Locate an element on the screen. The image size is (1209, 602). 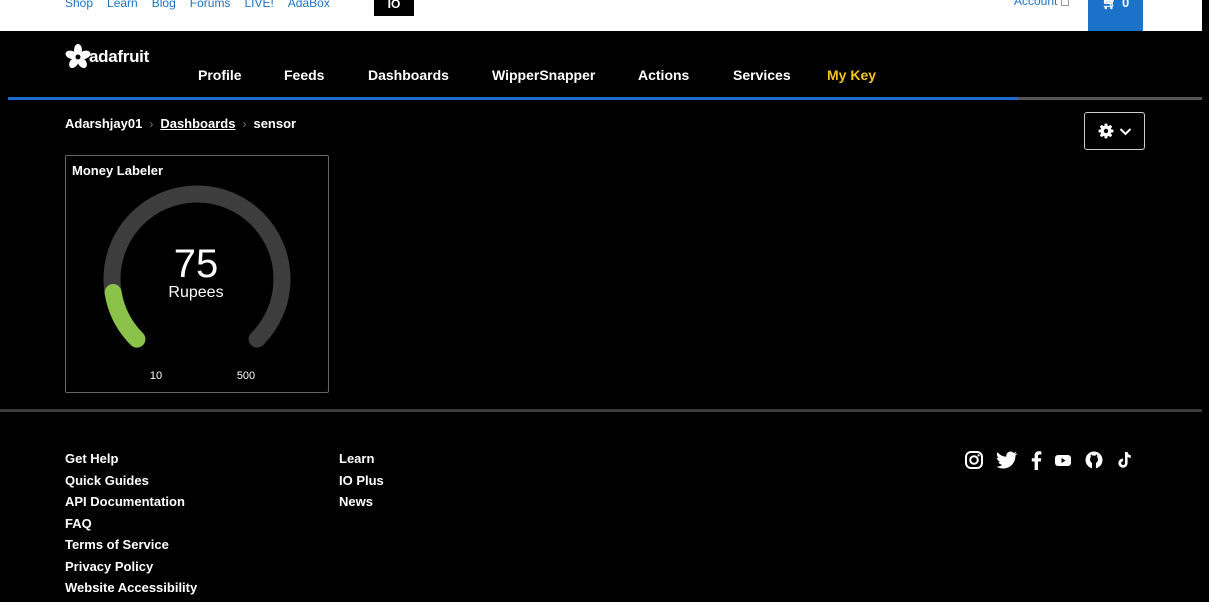
top-link-shop: Shop is located at coordinates (79, 4).